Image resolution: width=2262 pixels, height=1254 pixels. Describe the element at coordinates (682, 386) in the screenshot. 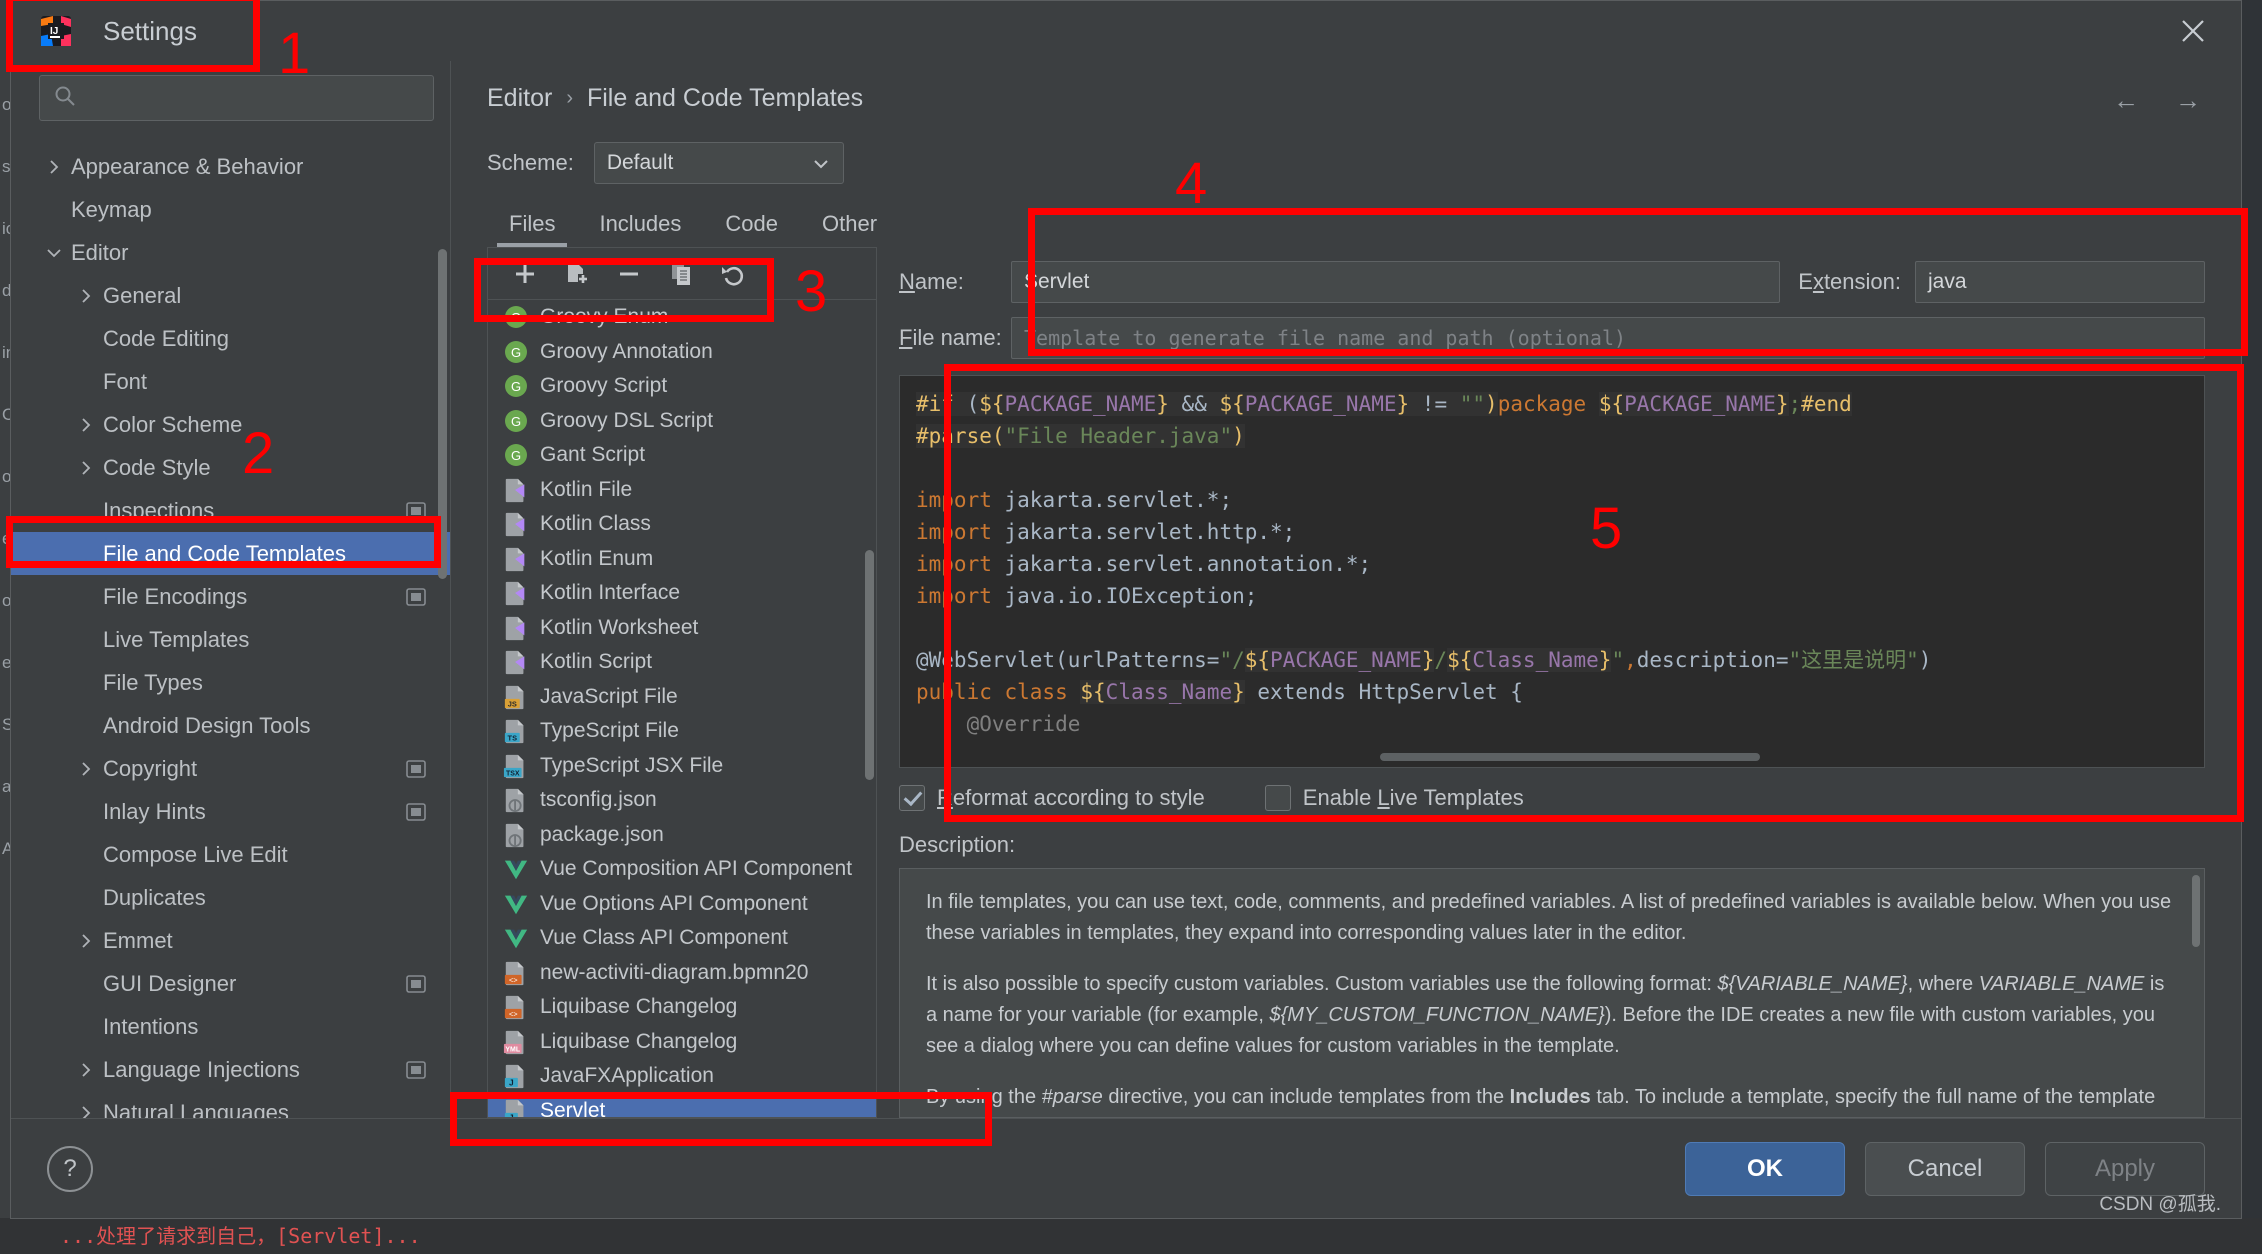

I see `template-list-item: G Groovy Script` at that location.